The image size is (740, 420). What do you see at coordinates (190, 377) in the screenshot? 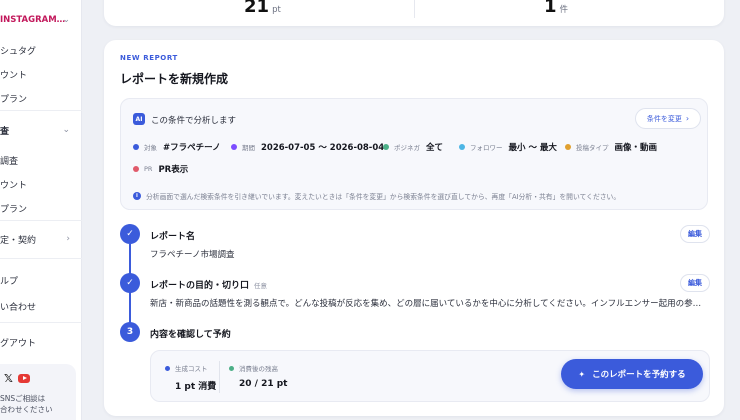
I see `generation-cost: 生成コスト 1 pt 消費` at bounding box center [190, 377].